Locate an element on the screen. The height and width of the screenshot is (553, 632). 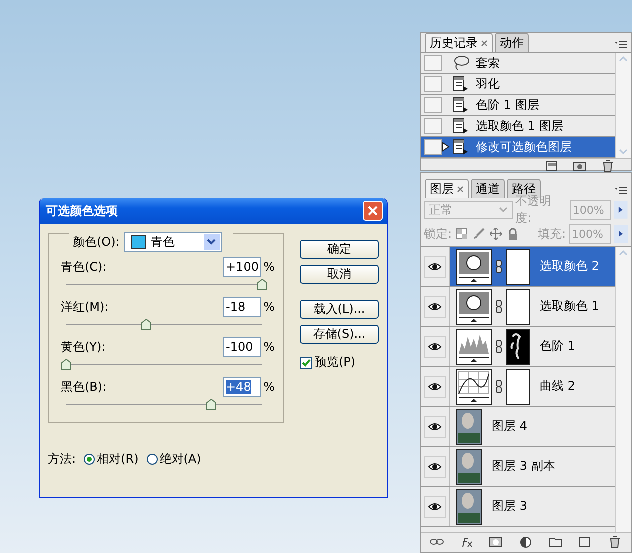
layer-row: 图层 4 is located at coordinates (518, 427).